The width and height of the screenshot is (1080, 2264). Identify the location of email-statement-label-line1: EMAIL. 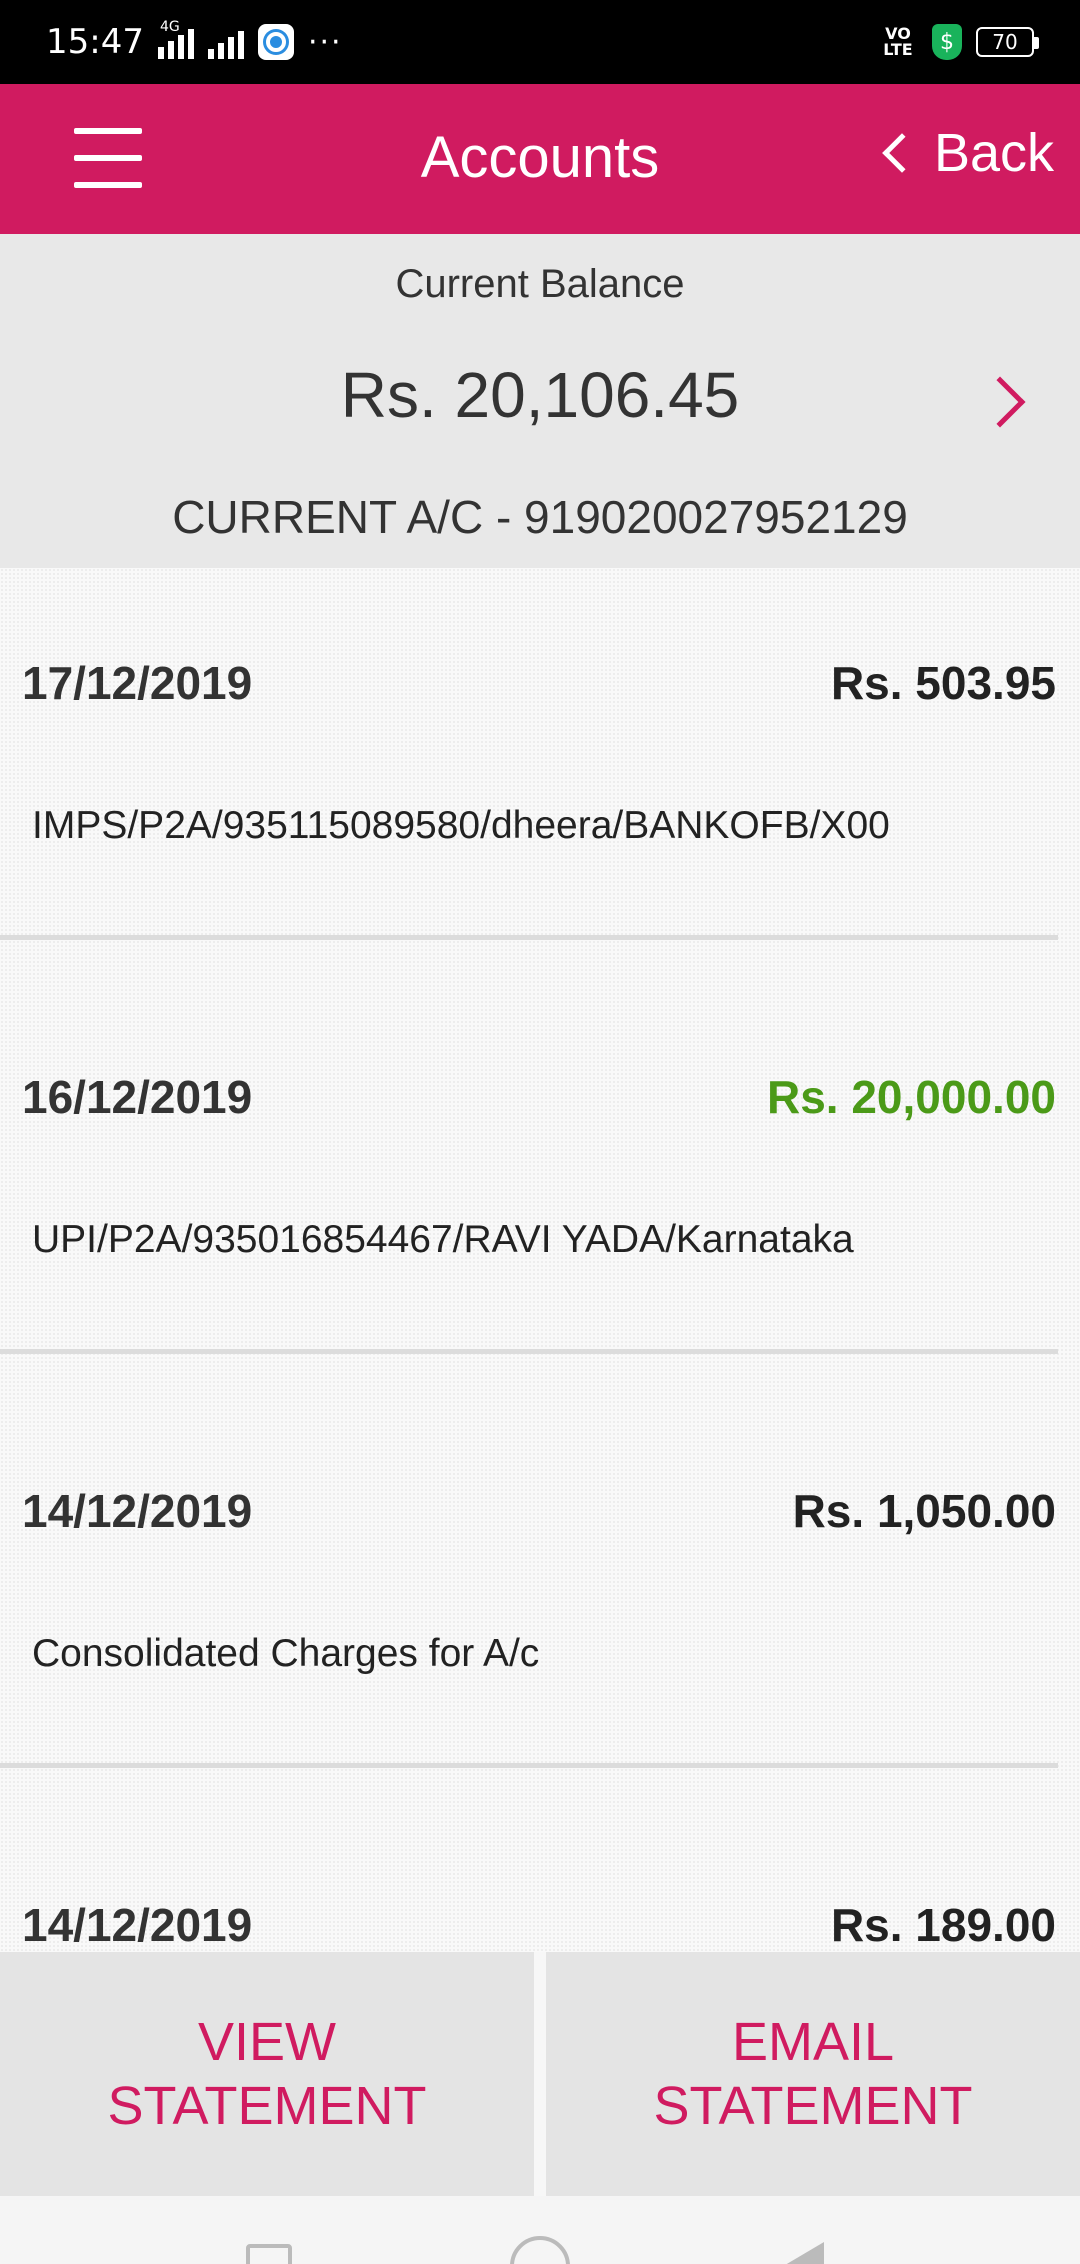
(813, 2042).